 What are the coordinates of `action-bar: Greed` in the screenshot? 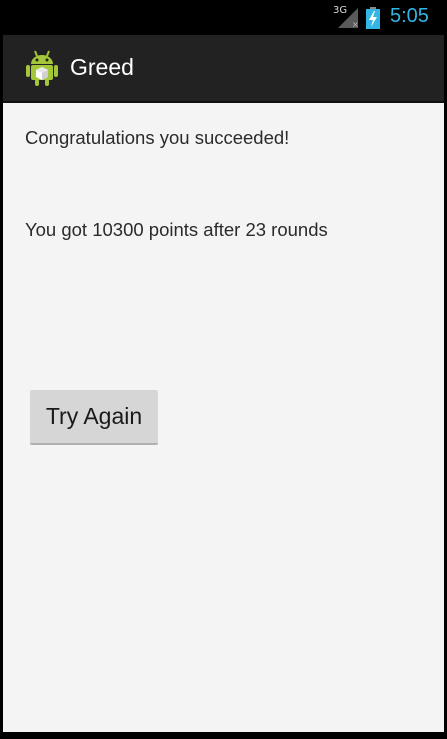 It's located at (223, 69).